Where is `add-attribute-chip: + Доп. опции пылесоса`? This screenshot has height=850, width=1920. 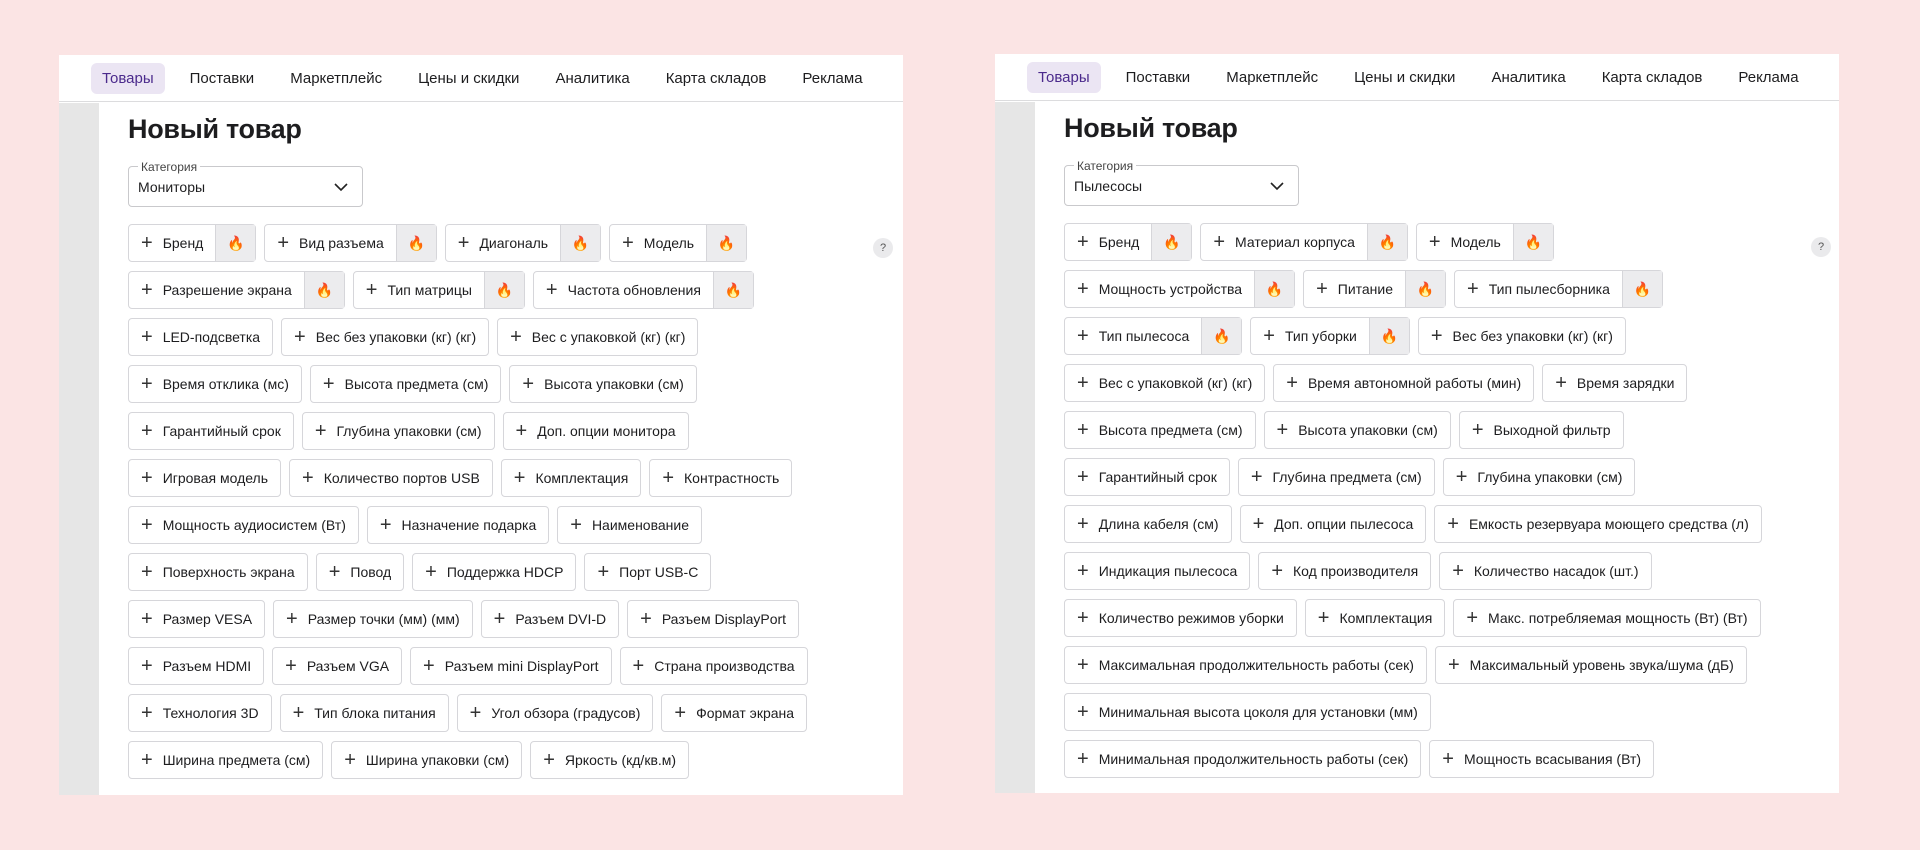 add-attribute-chip: + Доп. опции пылесоса is located at coordinates (1333, 524).